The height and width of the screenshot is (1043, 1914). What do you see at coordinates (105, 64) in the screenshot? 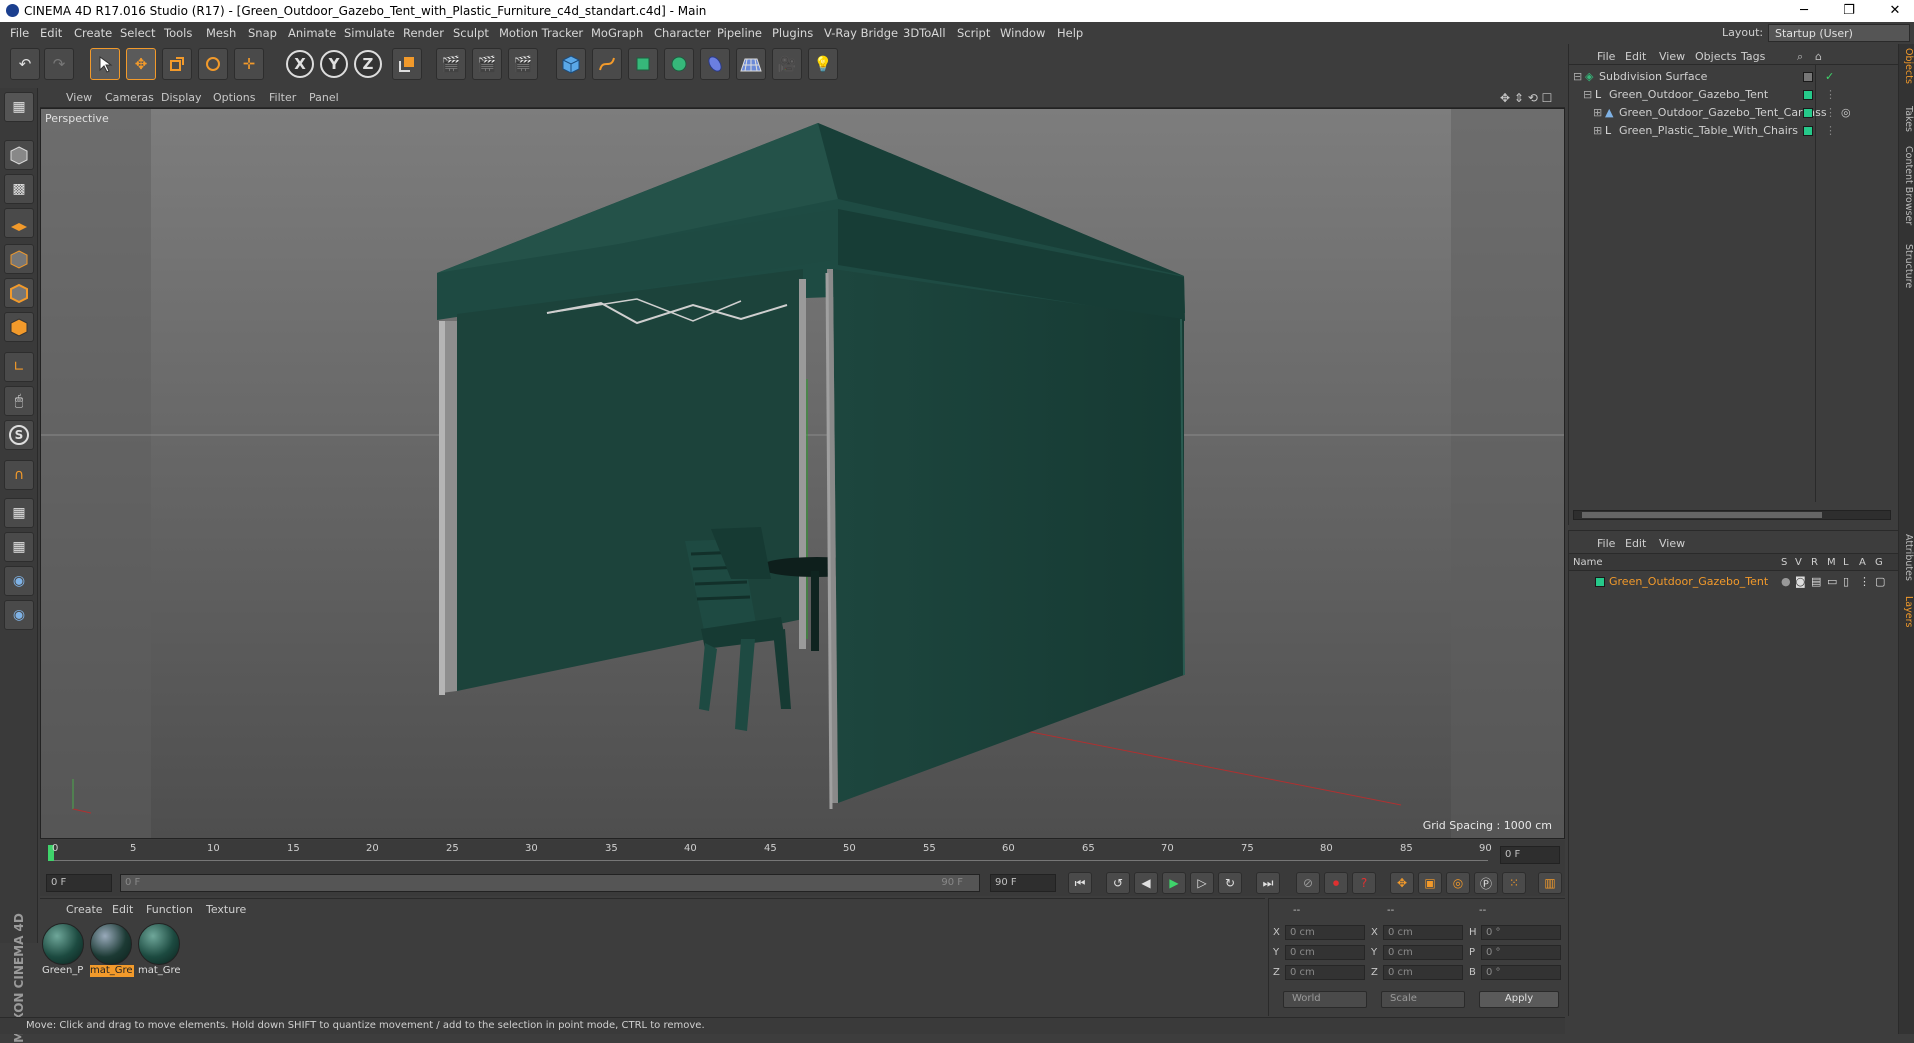
I see `live-selection-tool` at bounding box center [105, 64].